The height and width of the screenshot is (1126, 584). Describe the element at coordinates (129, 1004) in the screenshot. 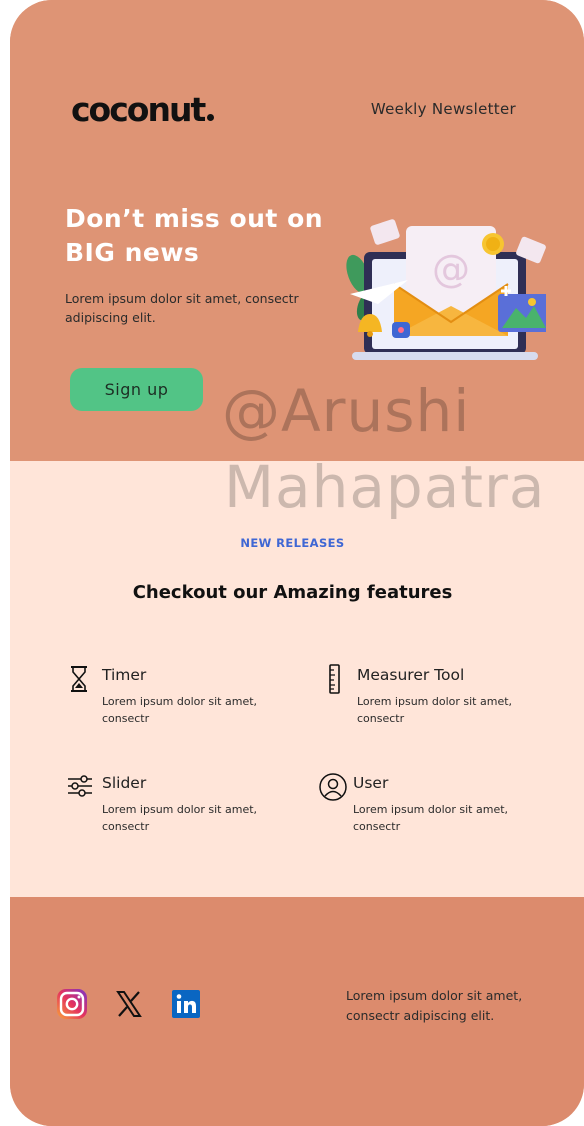

I see `x-icon` at that location.